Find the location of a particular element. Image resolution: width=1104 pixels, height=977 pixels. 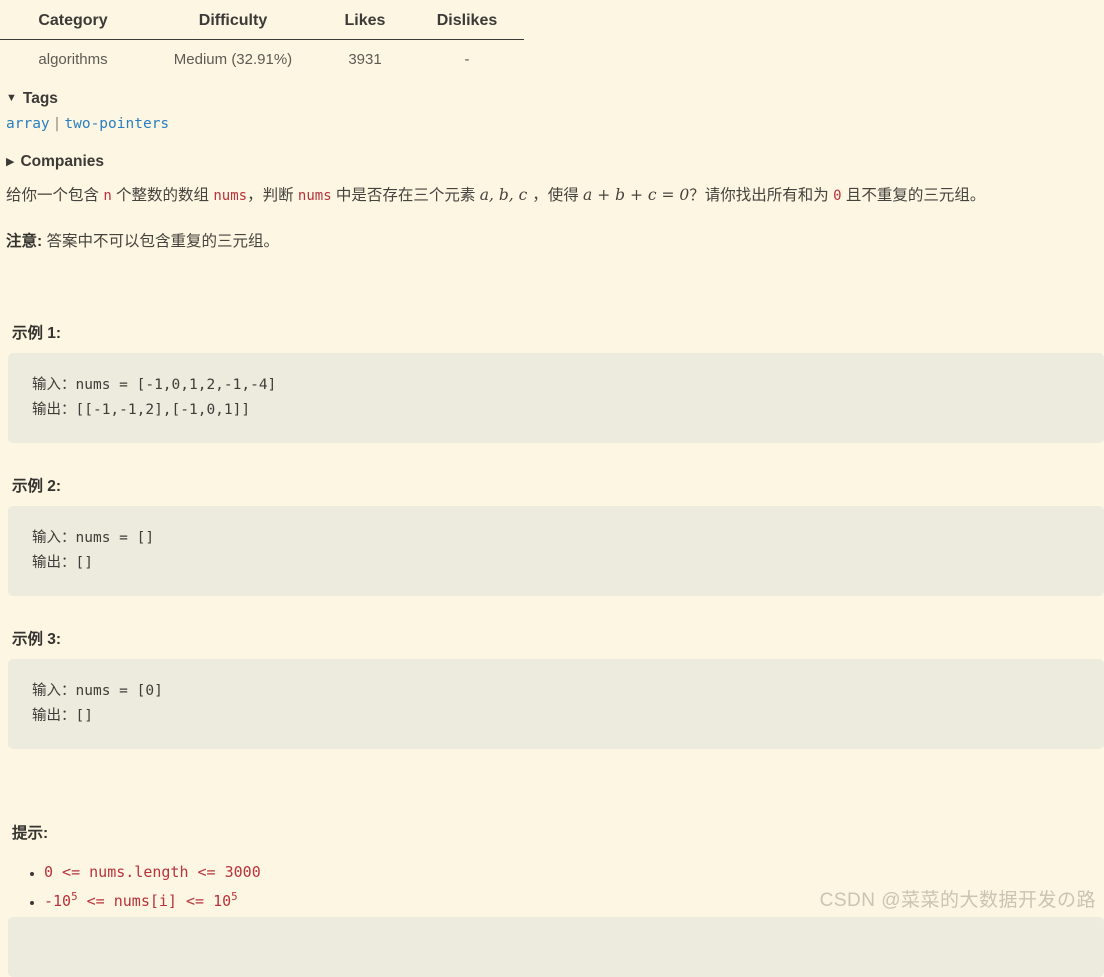

column-header-dislikes: Dislikes is located at coordinates (467, 20).